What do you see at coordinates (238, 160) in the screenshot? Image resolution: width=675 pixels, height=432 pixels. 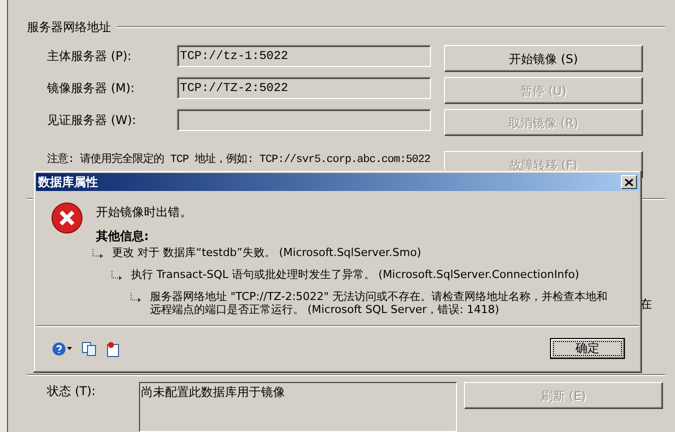 I see `note-text: 注意: 请使用完全限定的 TCP 地址，例如: TCP://svr5.corp.abc.com:5022` at bounding box center [238, 160].